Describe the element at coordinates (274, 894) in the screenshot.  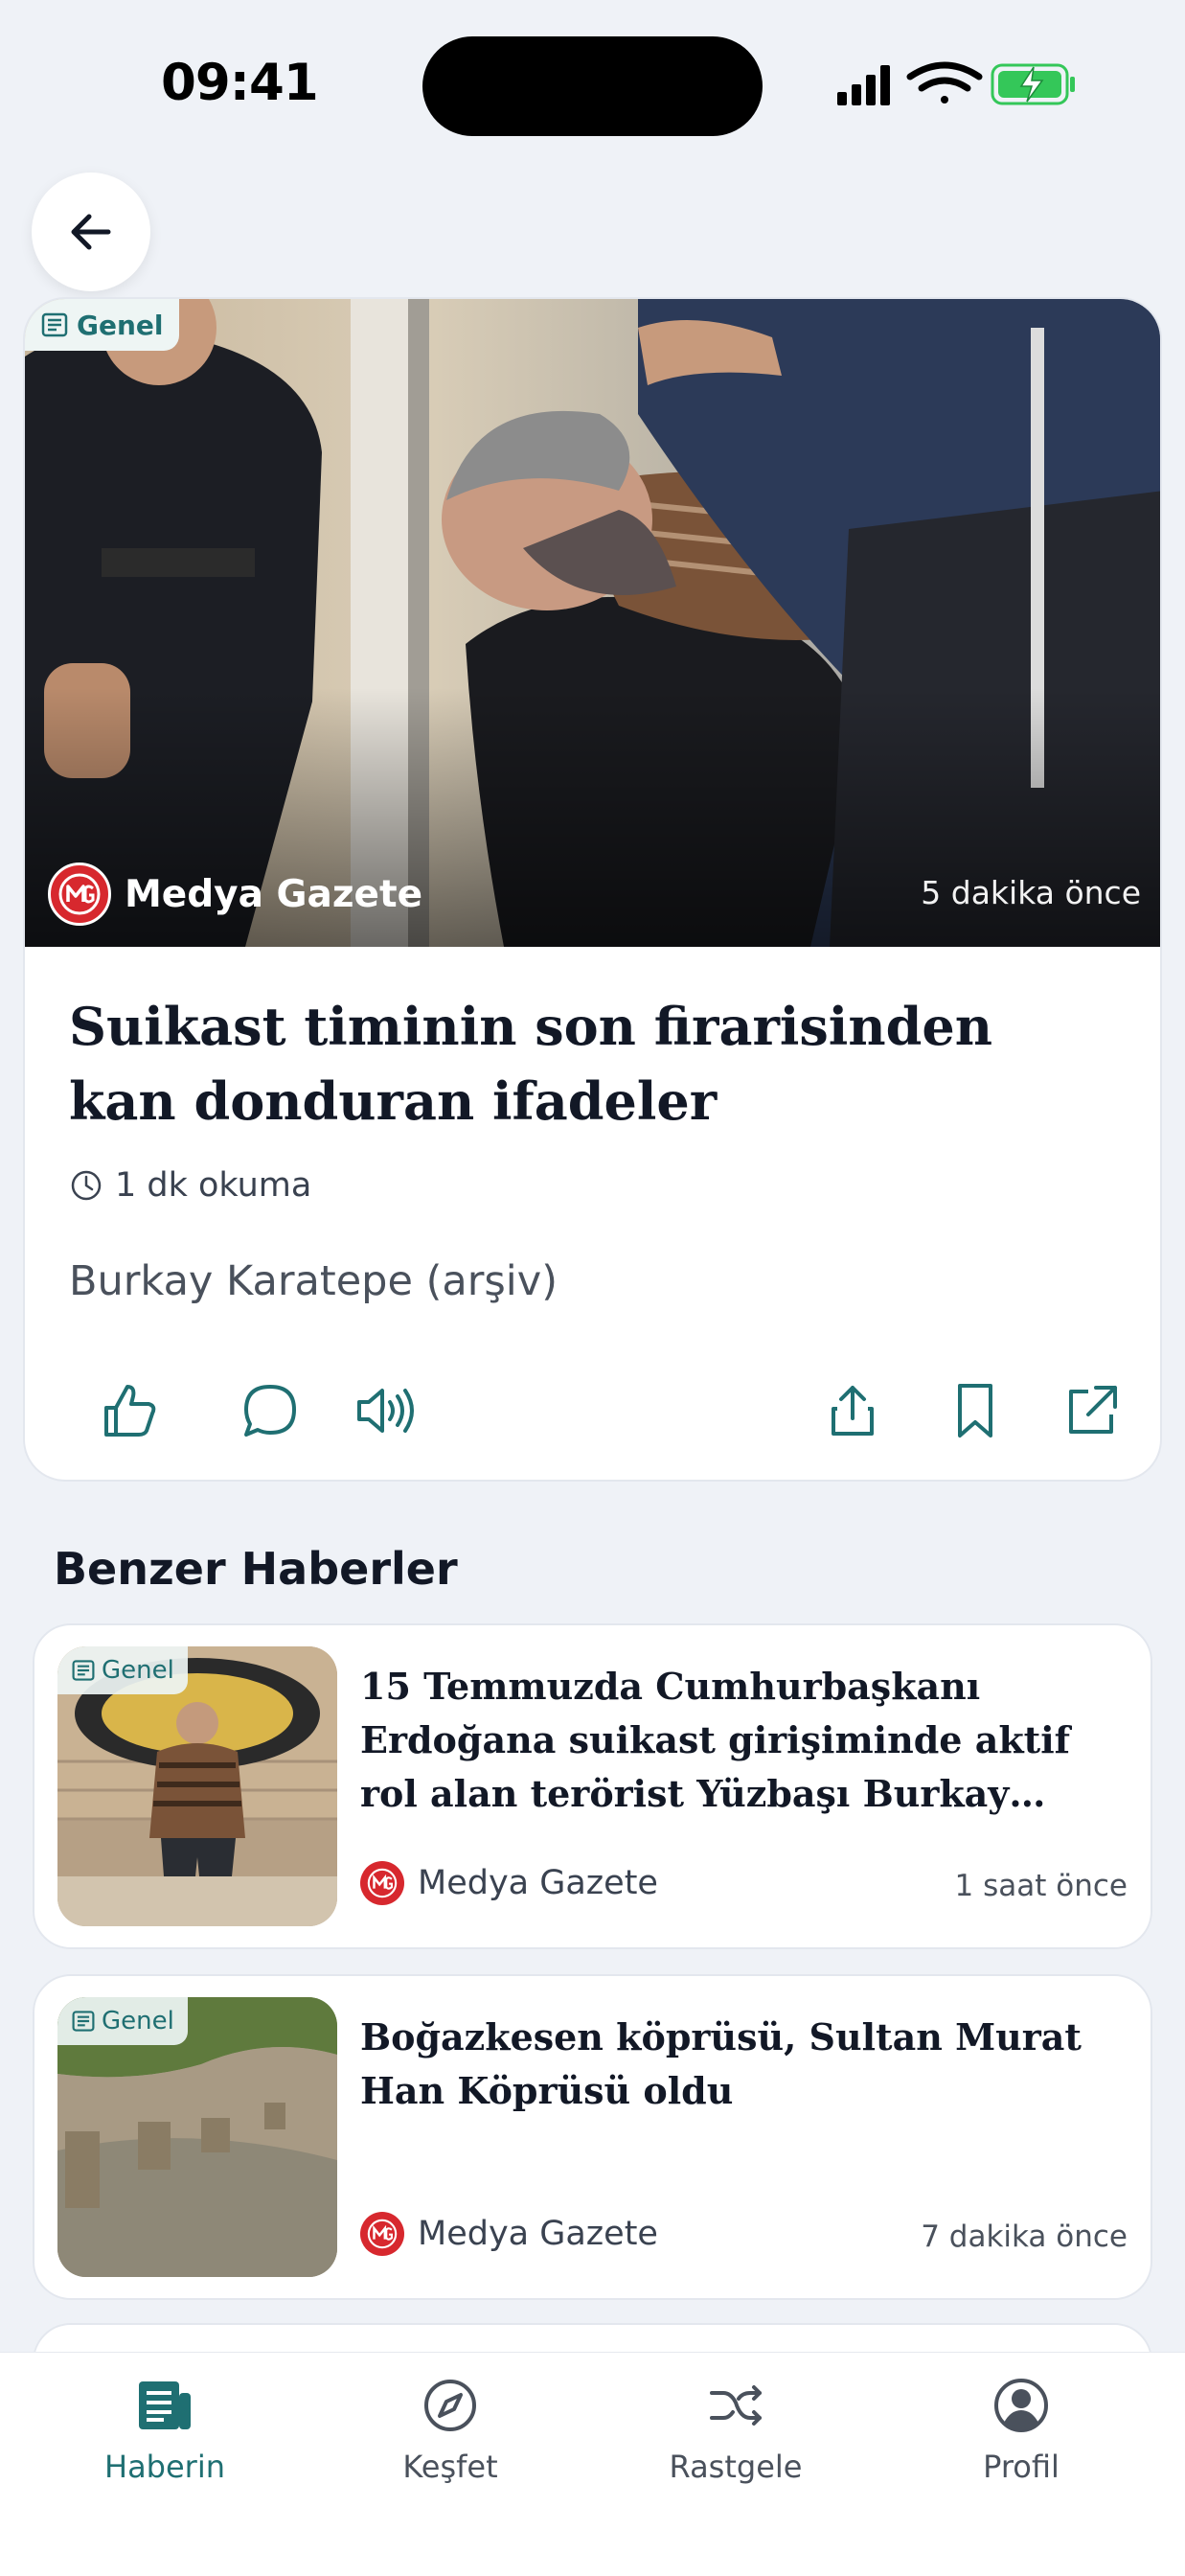
I see `source-name: Medya Gazete` at that location.